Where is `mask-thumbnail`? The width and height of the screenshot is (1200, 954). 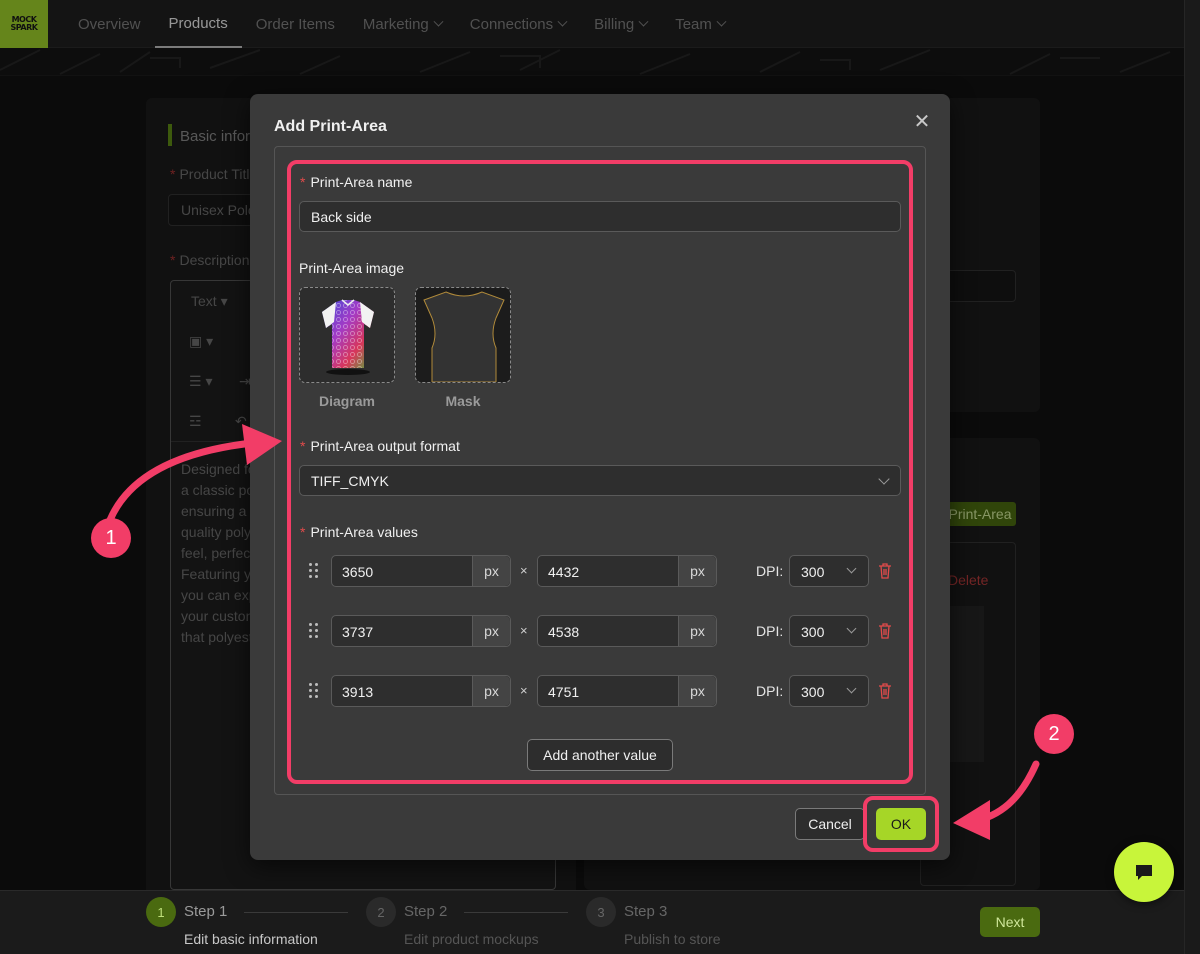 mask-thumbnail is located at coordinates (463, 335).